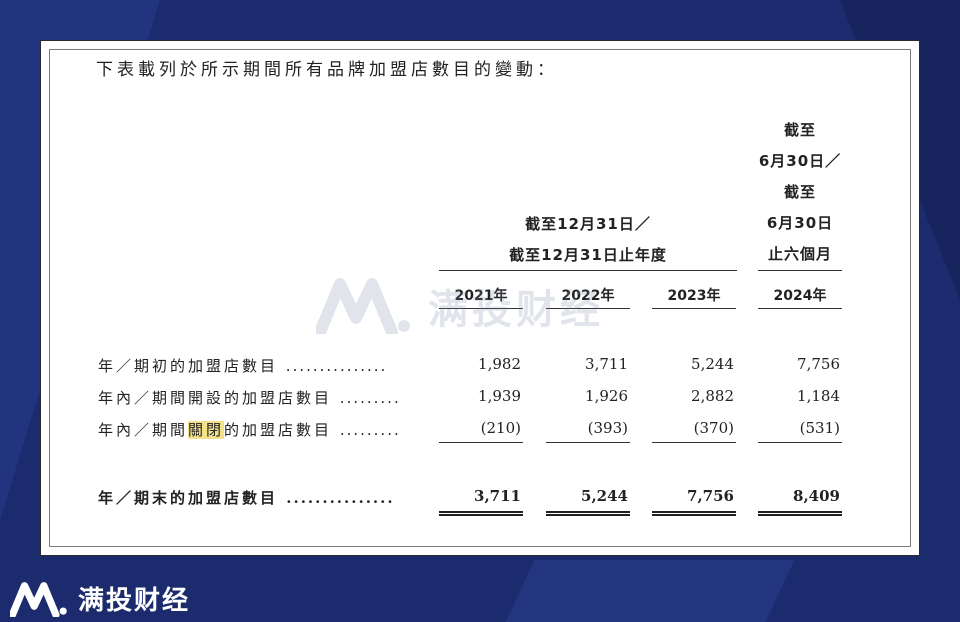  What do you see at coordinates (800, 513) in the screenshot?
I see `total-double-rule-2024` at bounding box center [800, 513].